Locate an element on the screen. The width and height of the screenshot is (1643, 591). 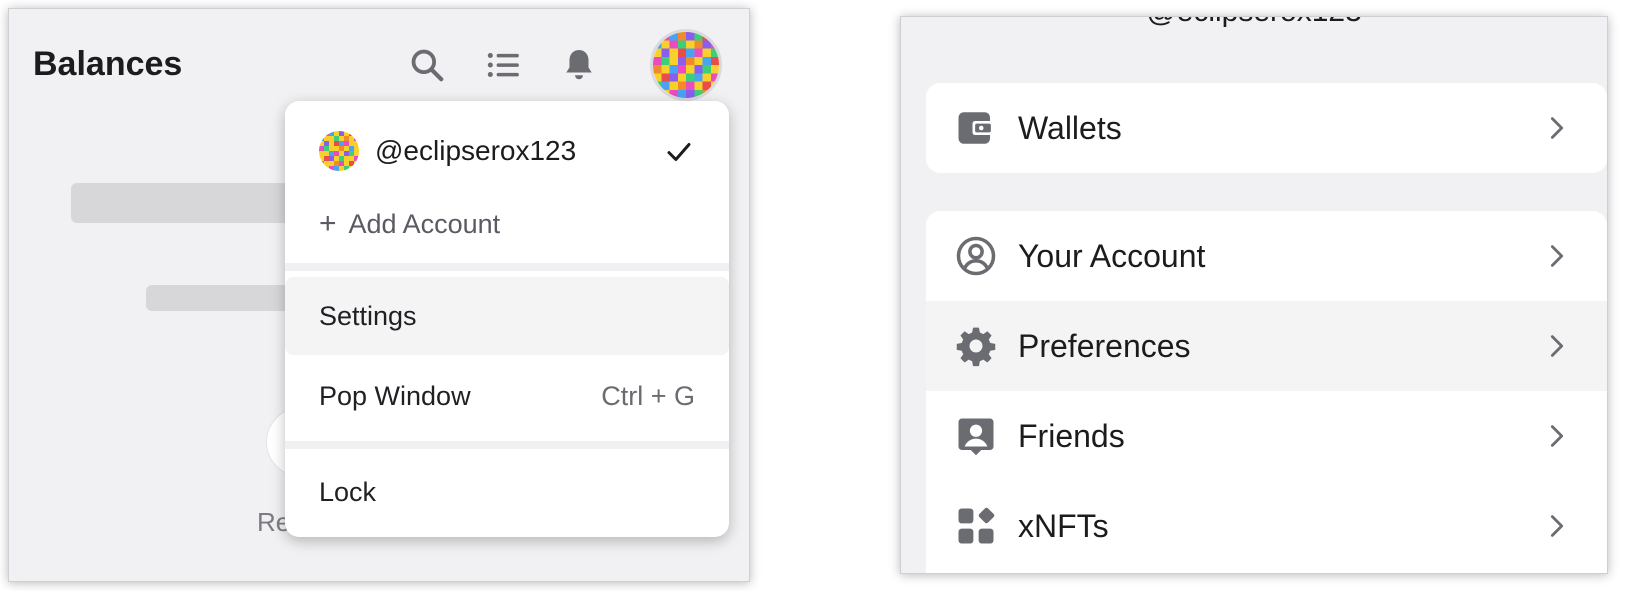
wallets-menu-item: Wallets is located at coordinates (1266, 128).